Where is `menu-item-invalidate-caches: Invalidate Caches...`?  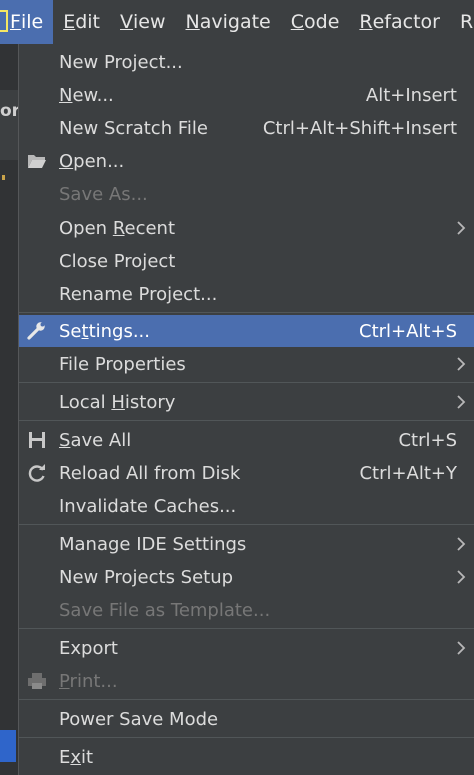 menu-item-invalidate-caches: Invalidate Caches... is located at coordinates (246, 506).